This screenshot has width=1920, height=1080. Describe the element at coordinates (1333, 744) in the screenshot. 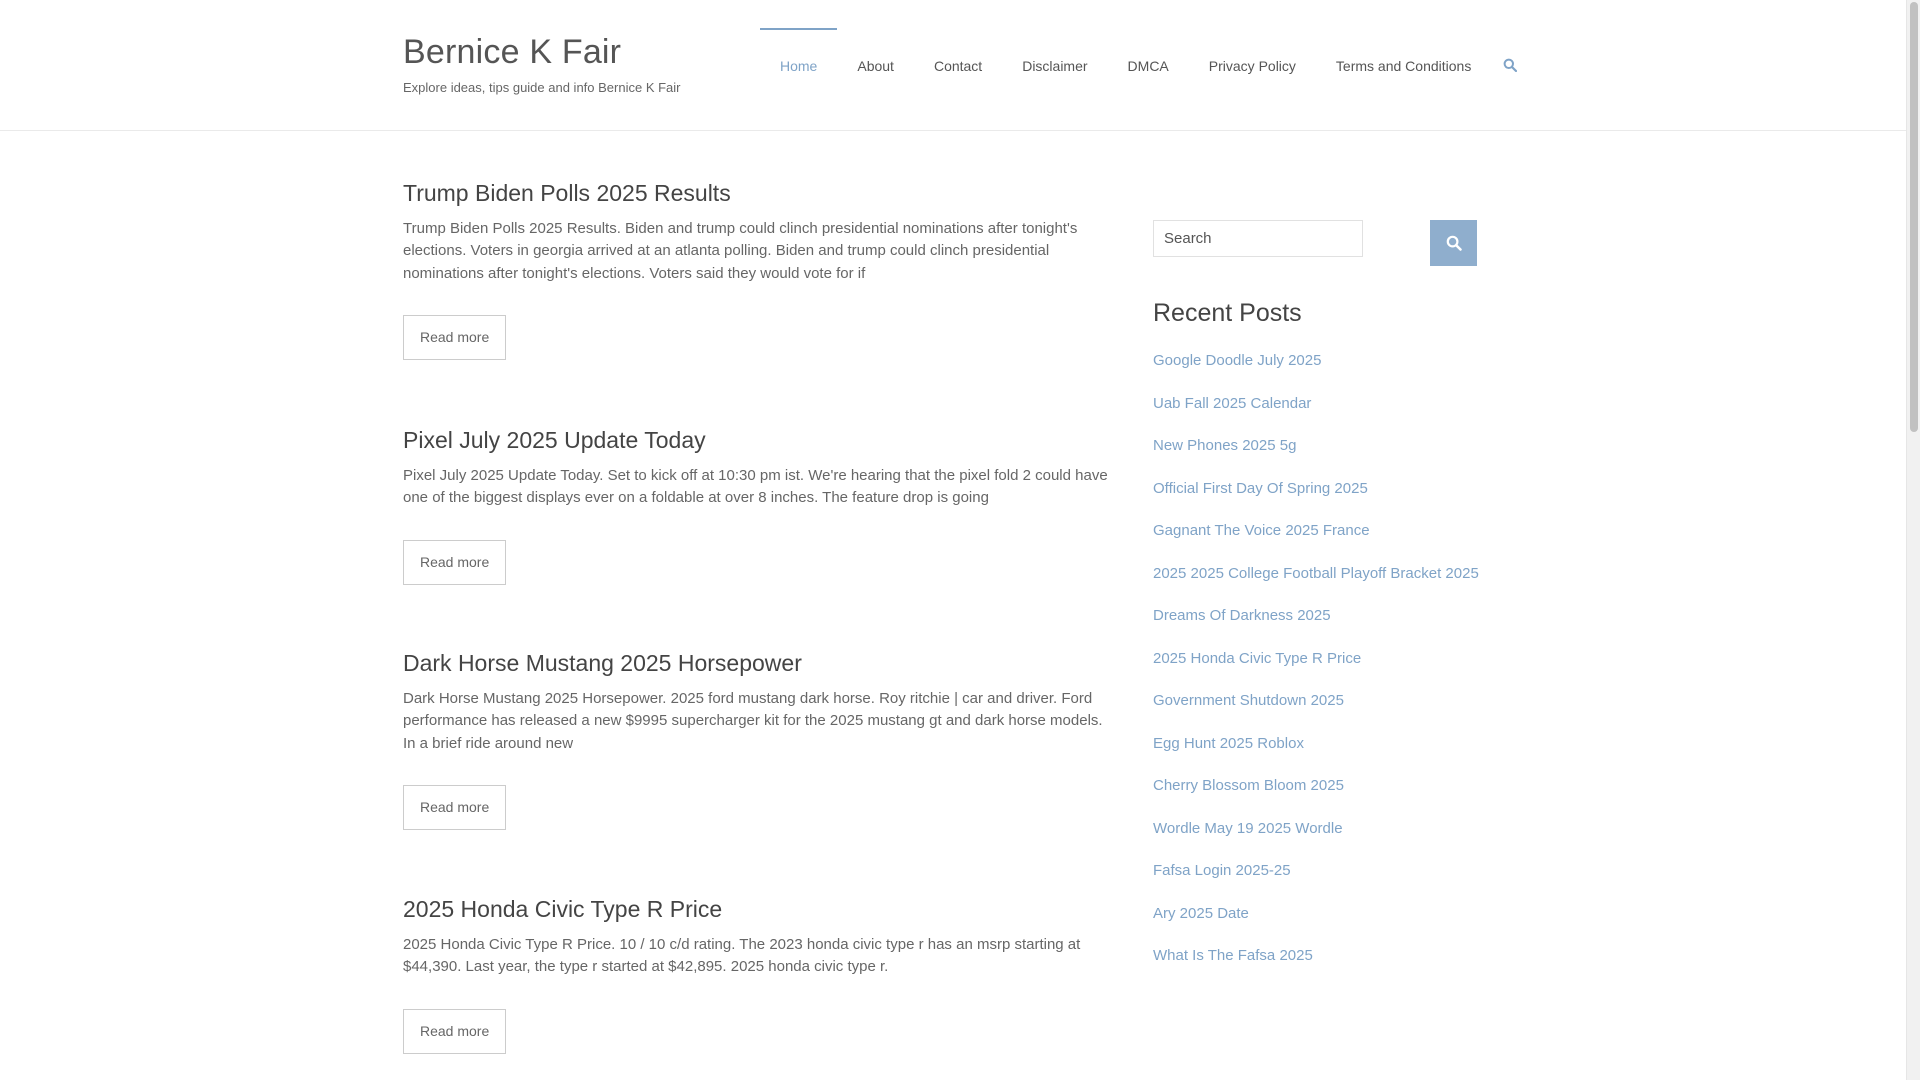

I see `recent-post-link: Egg Hunt 2025 Roblox` at that location.